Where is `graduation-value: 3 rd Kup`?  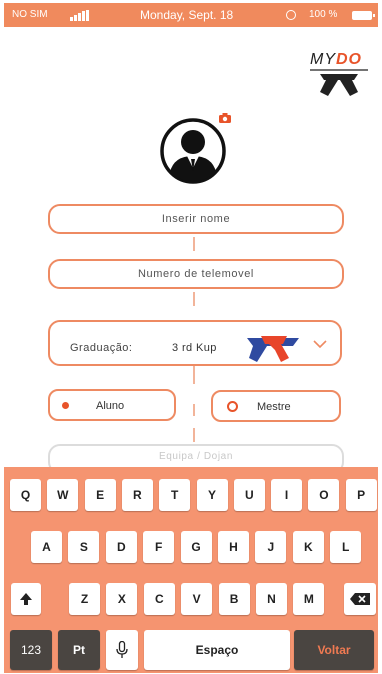 graduation-value: 3 rd Kup is located at coordinates (194, 348).